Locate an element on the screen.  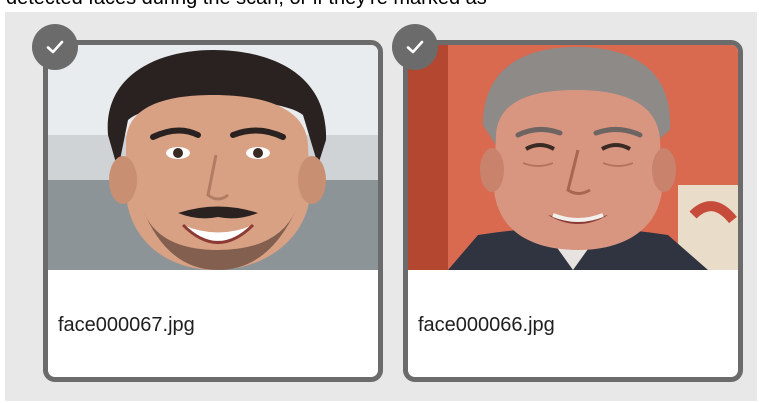
file-name: face000067.jpg is located at coordinates (126, 325).